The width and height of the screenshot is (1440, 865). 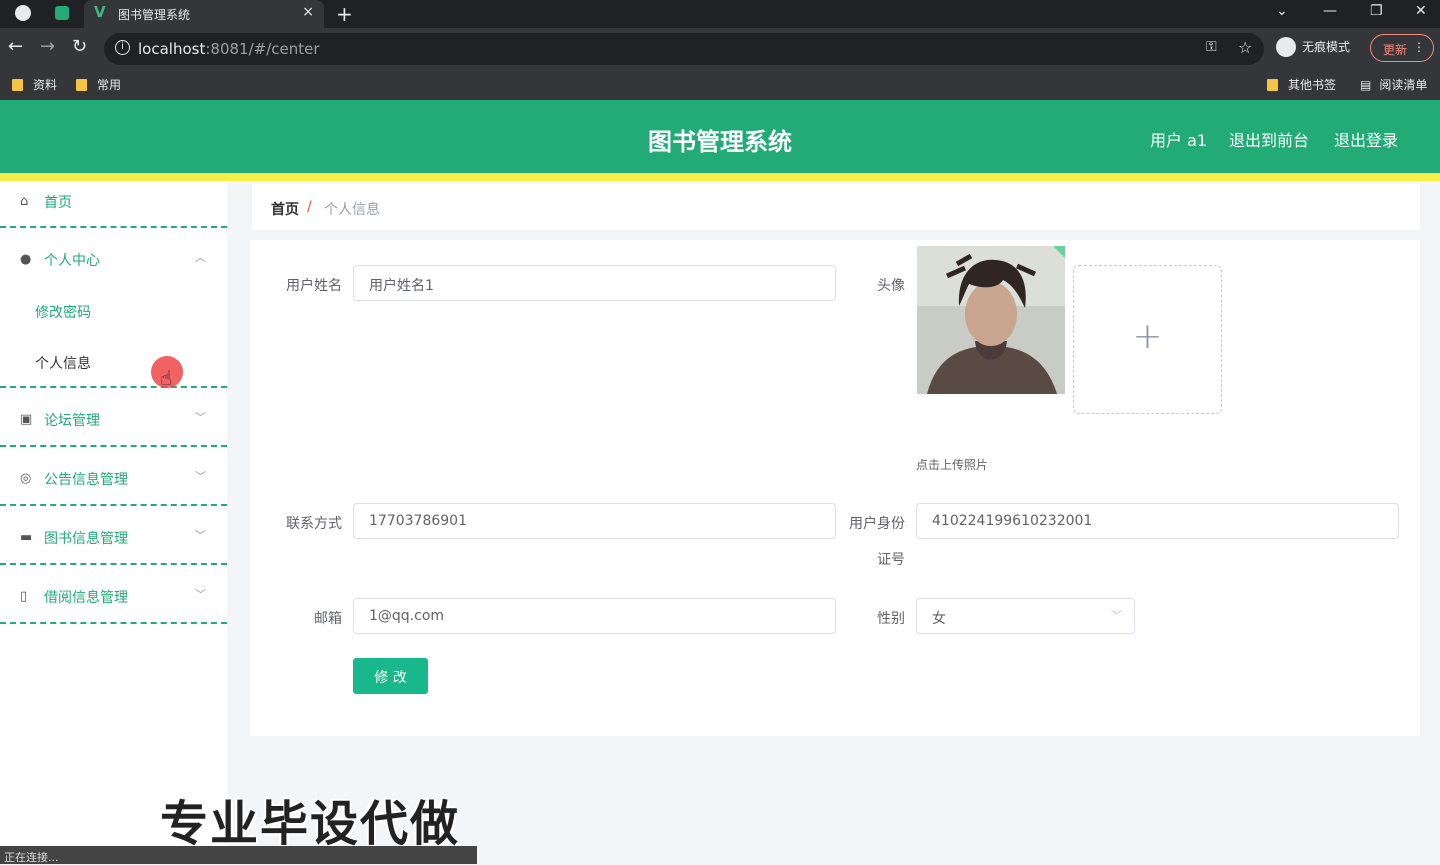 What do you see at coordinates (310, 824) in the screenshot?
I see `watermark-text: 专业毕设代做` at bounding box center [310, 824].